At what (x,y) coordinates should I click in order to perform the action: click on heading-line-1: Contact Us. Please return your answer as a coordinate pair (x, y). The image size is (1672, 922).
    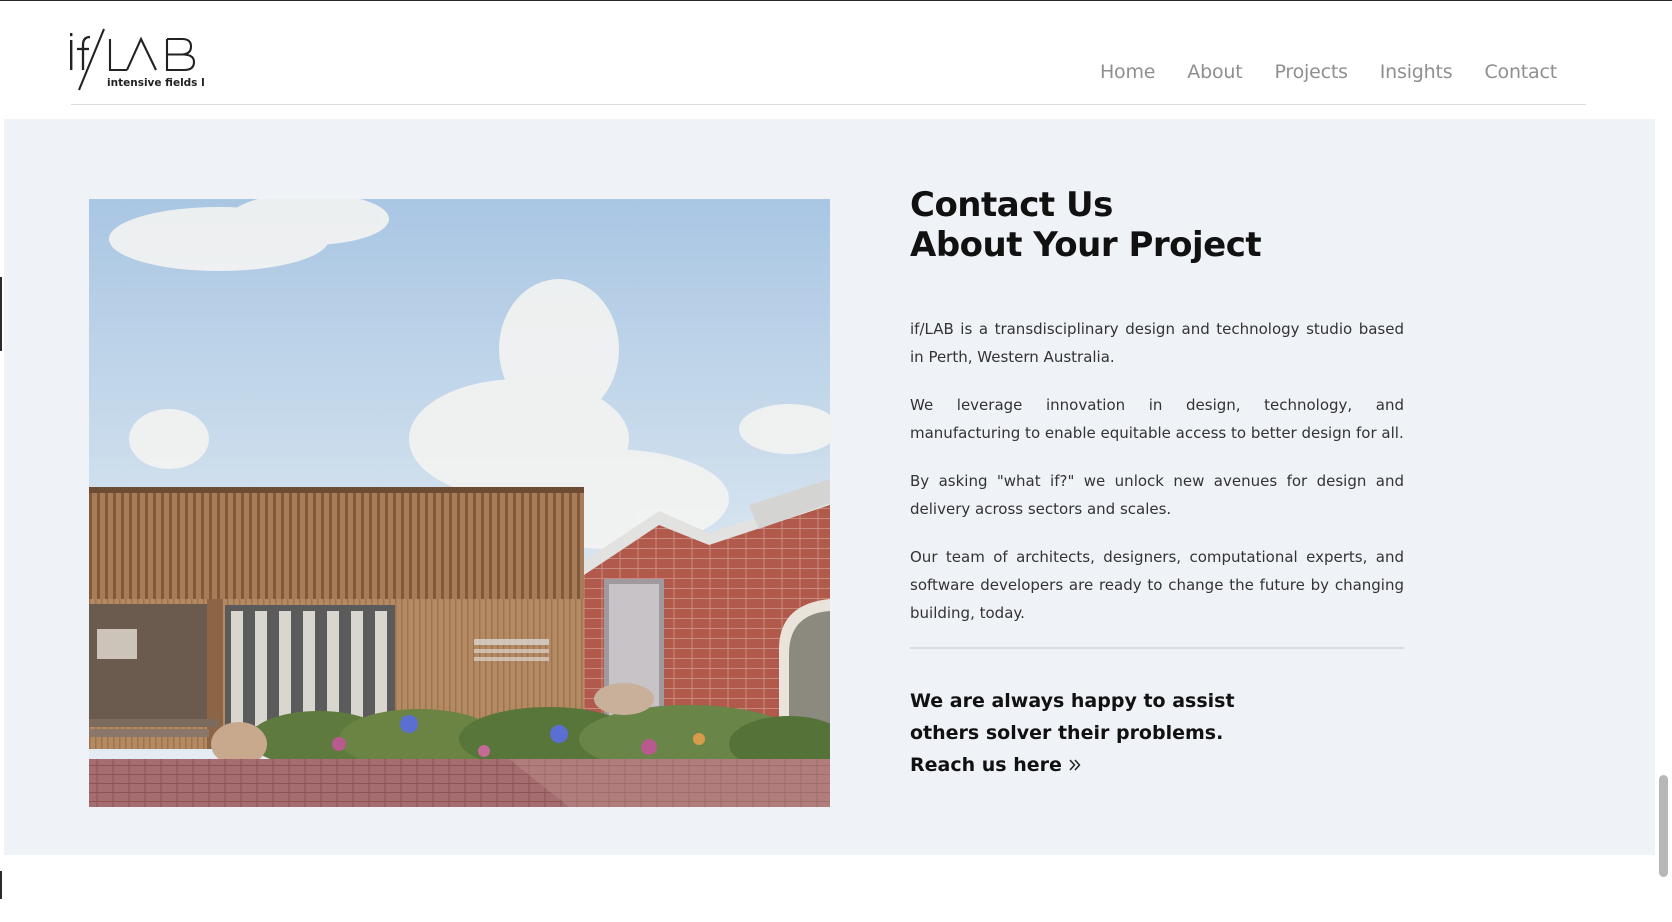
    Looking at the image, I should click on (1011, 205).